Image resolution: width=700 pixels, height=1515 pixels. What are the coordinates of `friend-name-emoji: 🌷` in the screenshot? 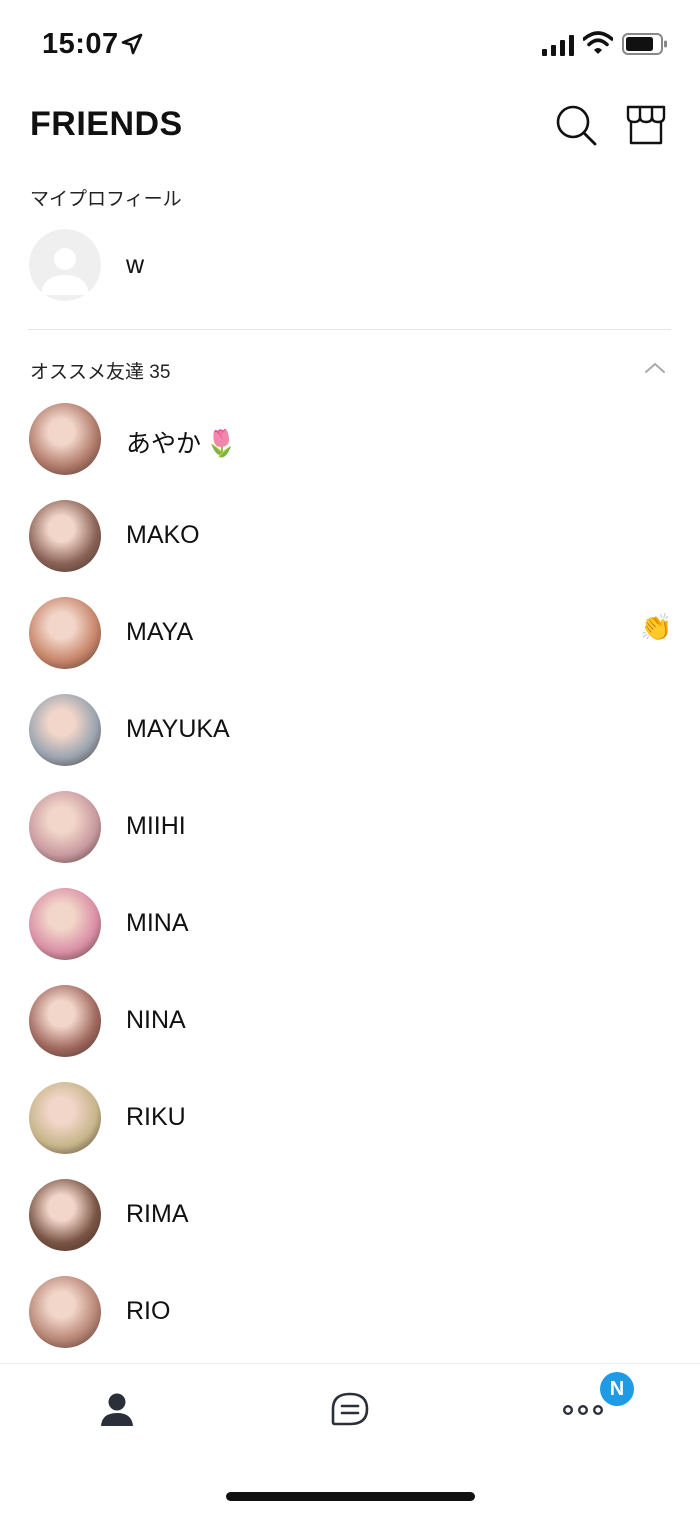 It's located at (221, 443).